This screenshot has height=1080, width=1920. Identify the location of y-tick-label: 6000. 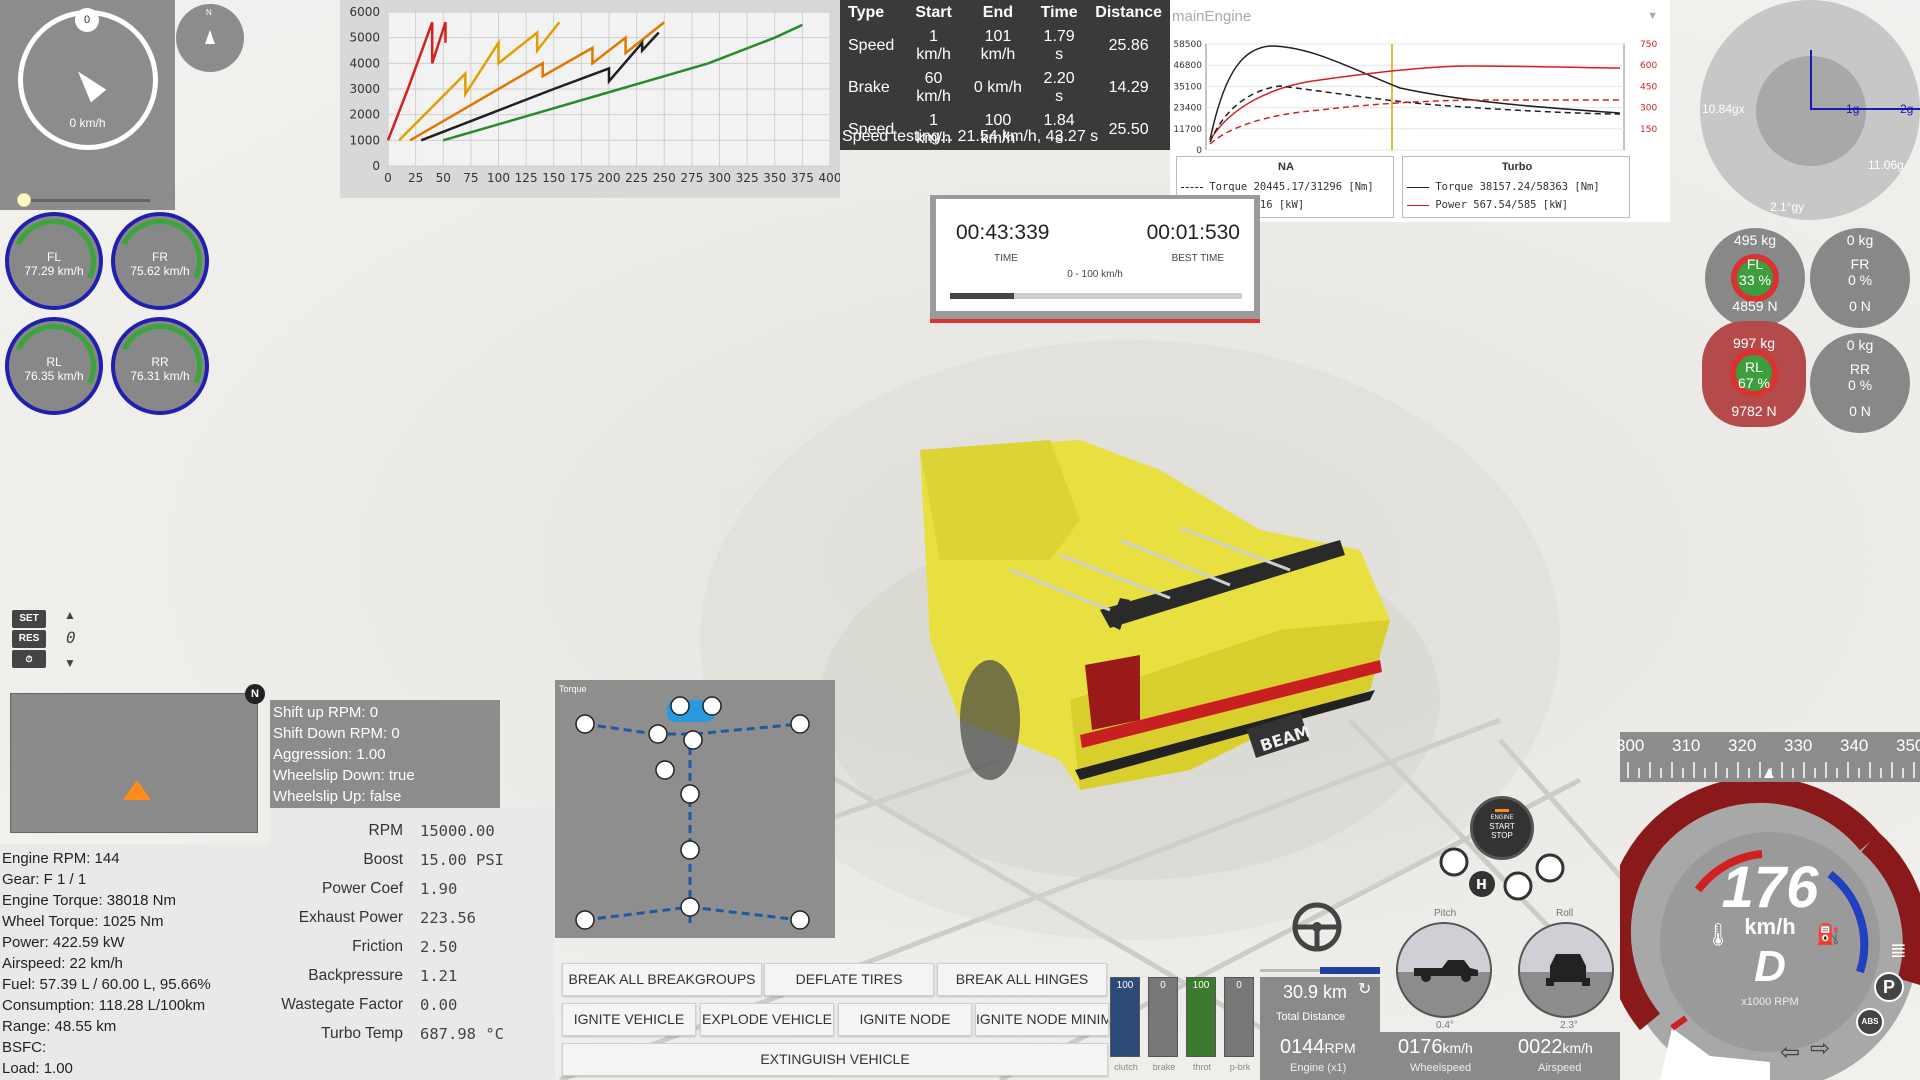
(364, 12).